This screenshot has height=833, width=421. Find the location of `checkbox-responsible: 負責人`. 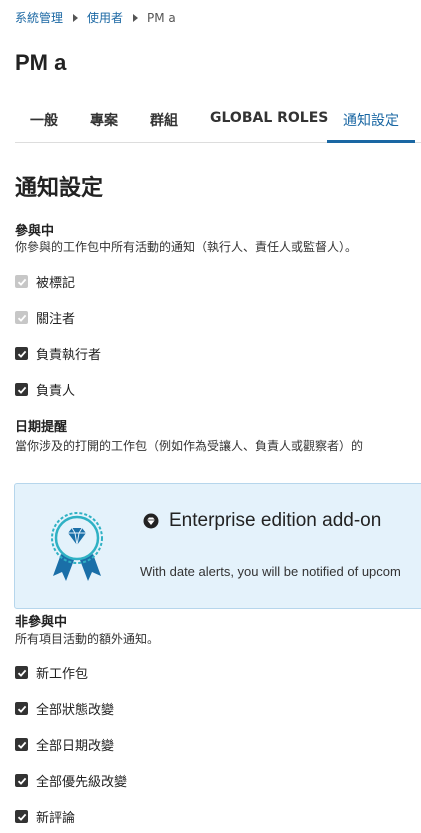

checkbox-responsible: 負責人 is located at coordinates (45, 389).